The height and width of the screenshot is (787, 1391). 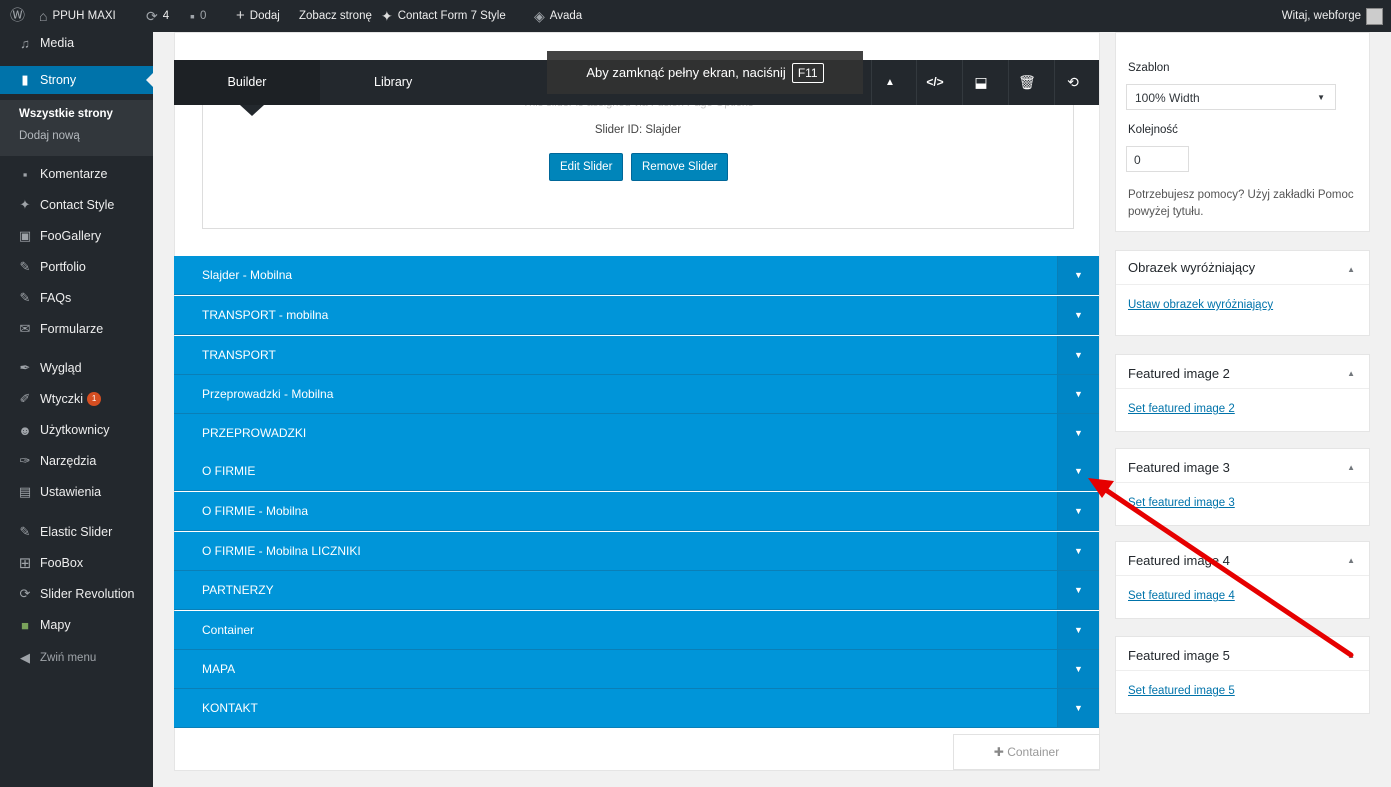 What do you see at coordinates (636, 708) in the screenshot?
I see `container-row: KONTAKT ▼` at bounding box center [636, 708].